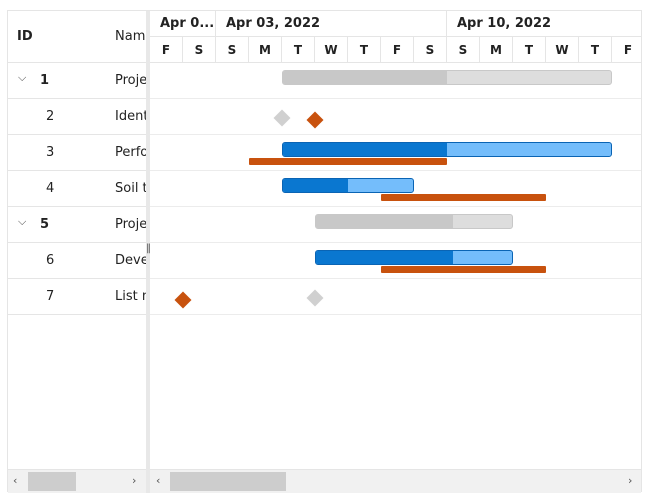  Describe the element at coordinates (50, 116) in the screenshot. I see `task-id: 2` at that location.